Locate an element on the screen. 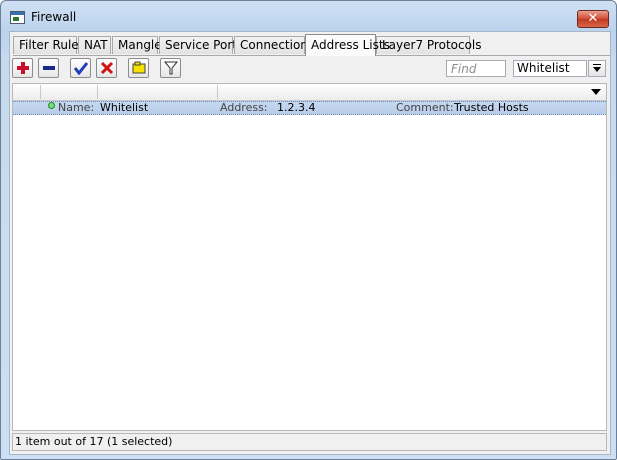 Image resolution: width=617 pixels, height=460 pixels. filter-icon is located at coordinates (171, 68).